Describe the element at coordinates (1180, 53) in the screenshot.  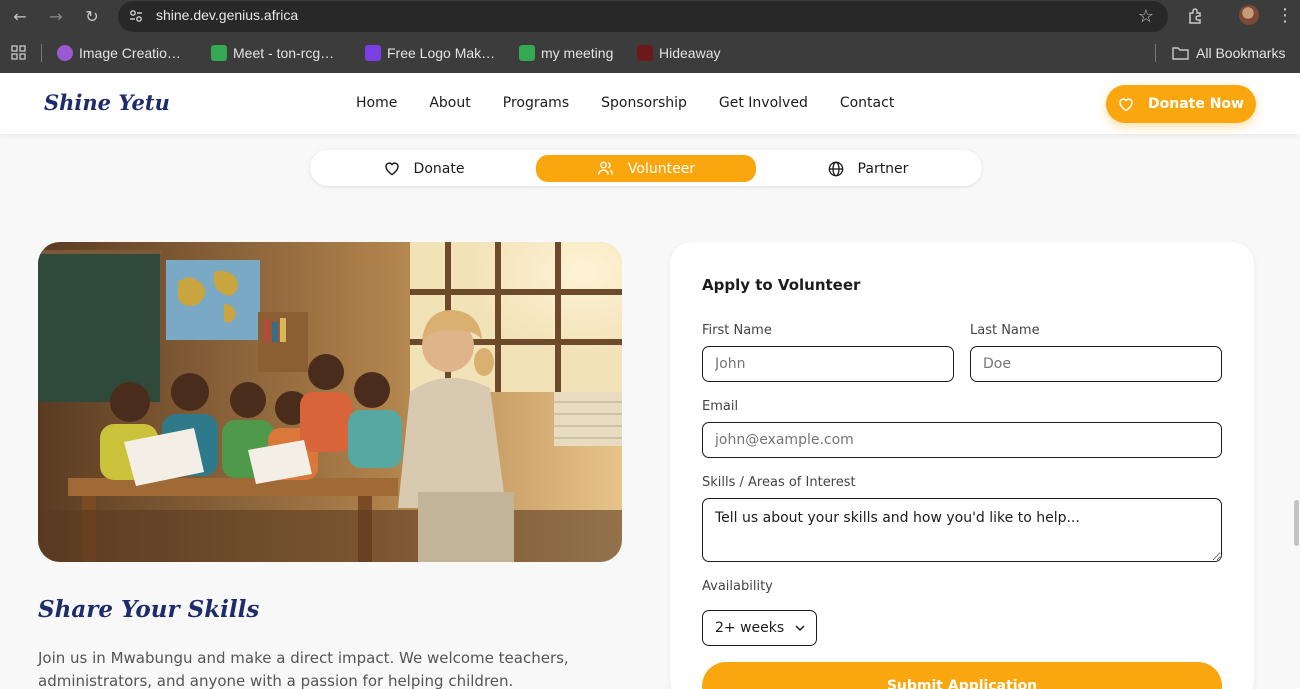
I see `folder-icon` at that location.